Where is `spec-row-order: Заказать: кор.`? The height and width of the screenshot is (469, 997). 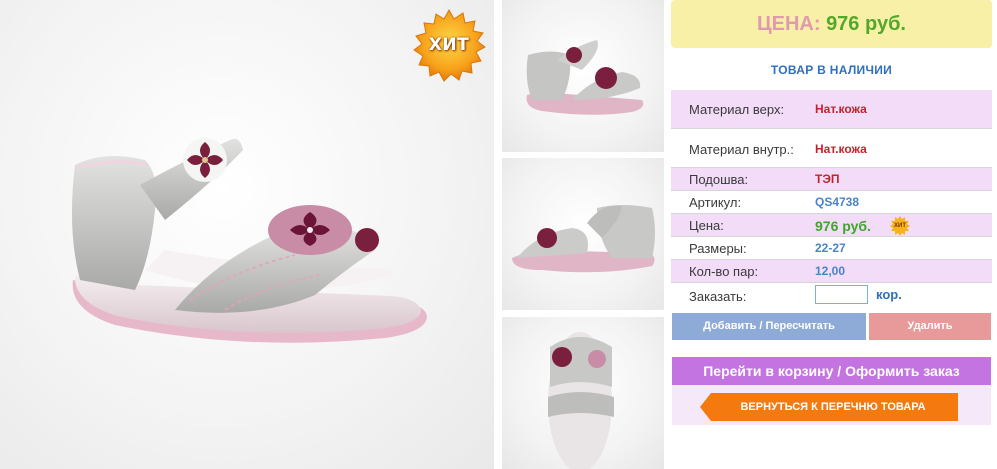 spec-row-order: Заказать: кор. is located at coordinates (831, 296).